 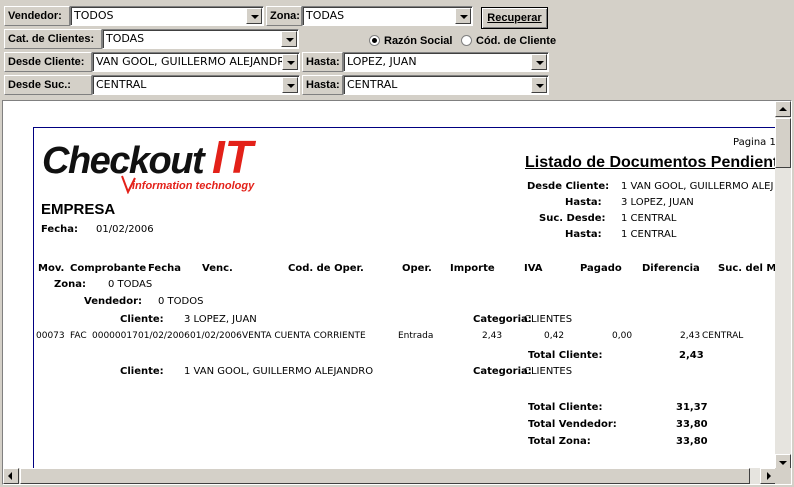 I want to click on checkout-it-logo: Checkout IT information technology, so click(x=167, y=163).